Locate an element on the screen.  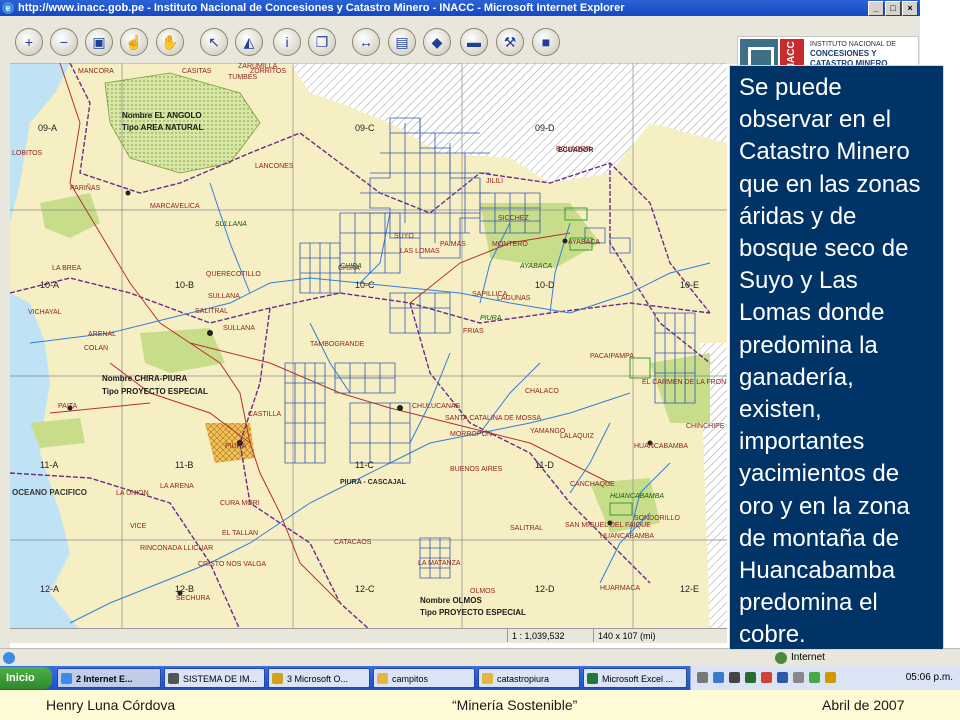
tools-icon: ⚒ is located at coordinates (510, 42).